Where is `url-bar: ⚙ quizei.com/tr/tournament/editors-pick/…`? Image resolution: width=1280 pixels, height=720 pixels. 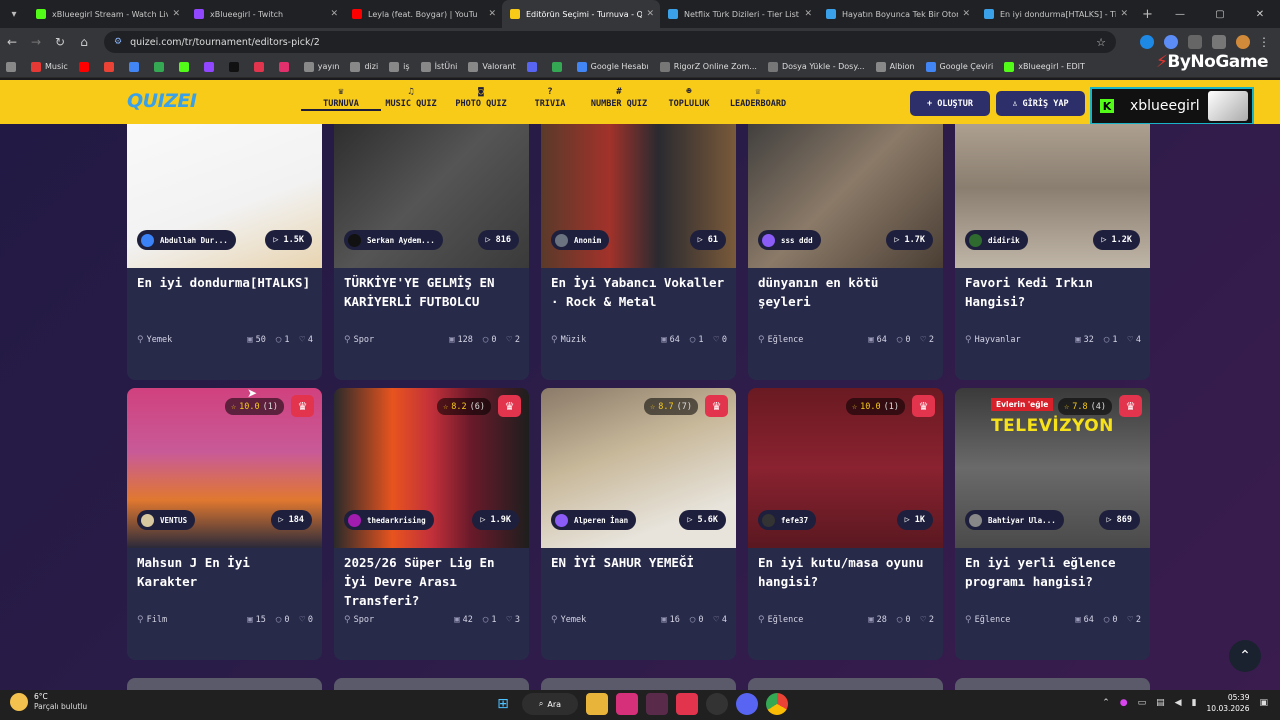
url-bar: ⚙ quizei.com/tr/tournament/editors-pick/… is located at coordinates (610, 42).